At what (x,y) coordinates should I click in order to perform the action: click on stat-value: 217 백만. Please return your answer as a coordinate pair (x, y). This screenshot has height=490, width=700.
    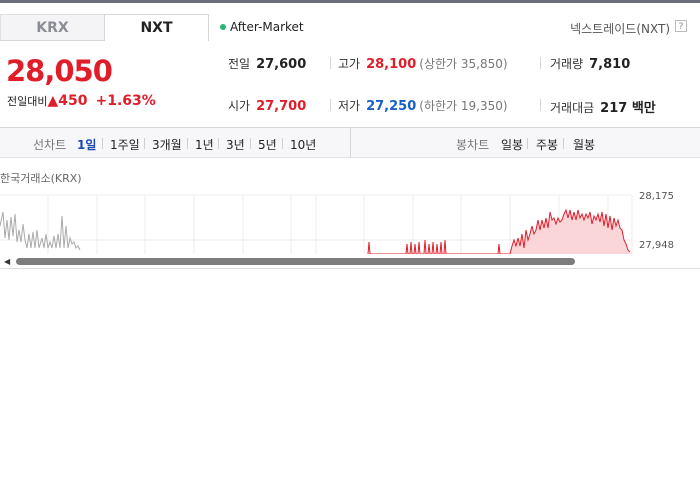
    Looking at the image, I should click on (628, 108).